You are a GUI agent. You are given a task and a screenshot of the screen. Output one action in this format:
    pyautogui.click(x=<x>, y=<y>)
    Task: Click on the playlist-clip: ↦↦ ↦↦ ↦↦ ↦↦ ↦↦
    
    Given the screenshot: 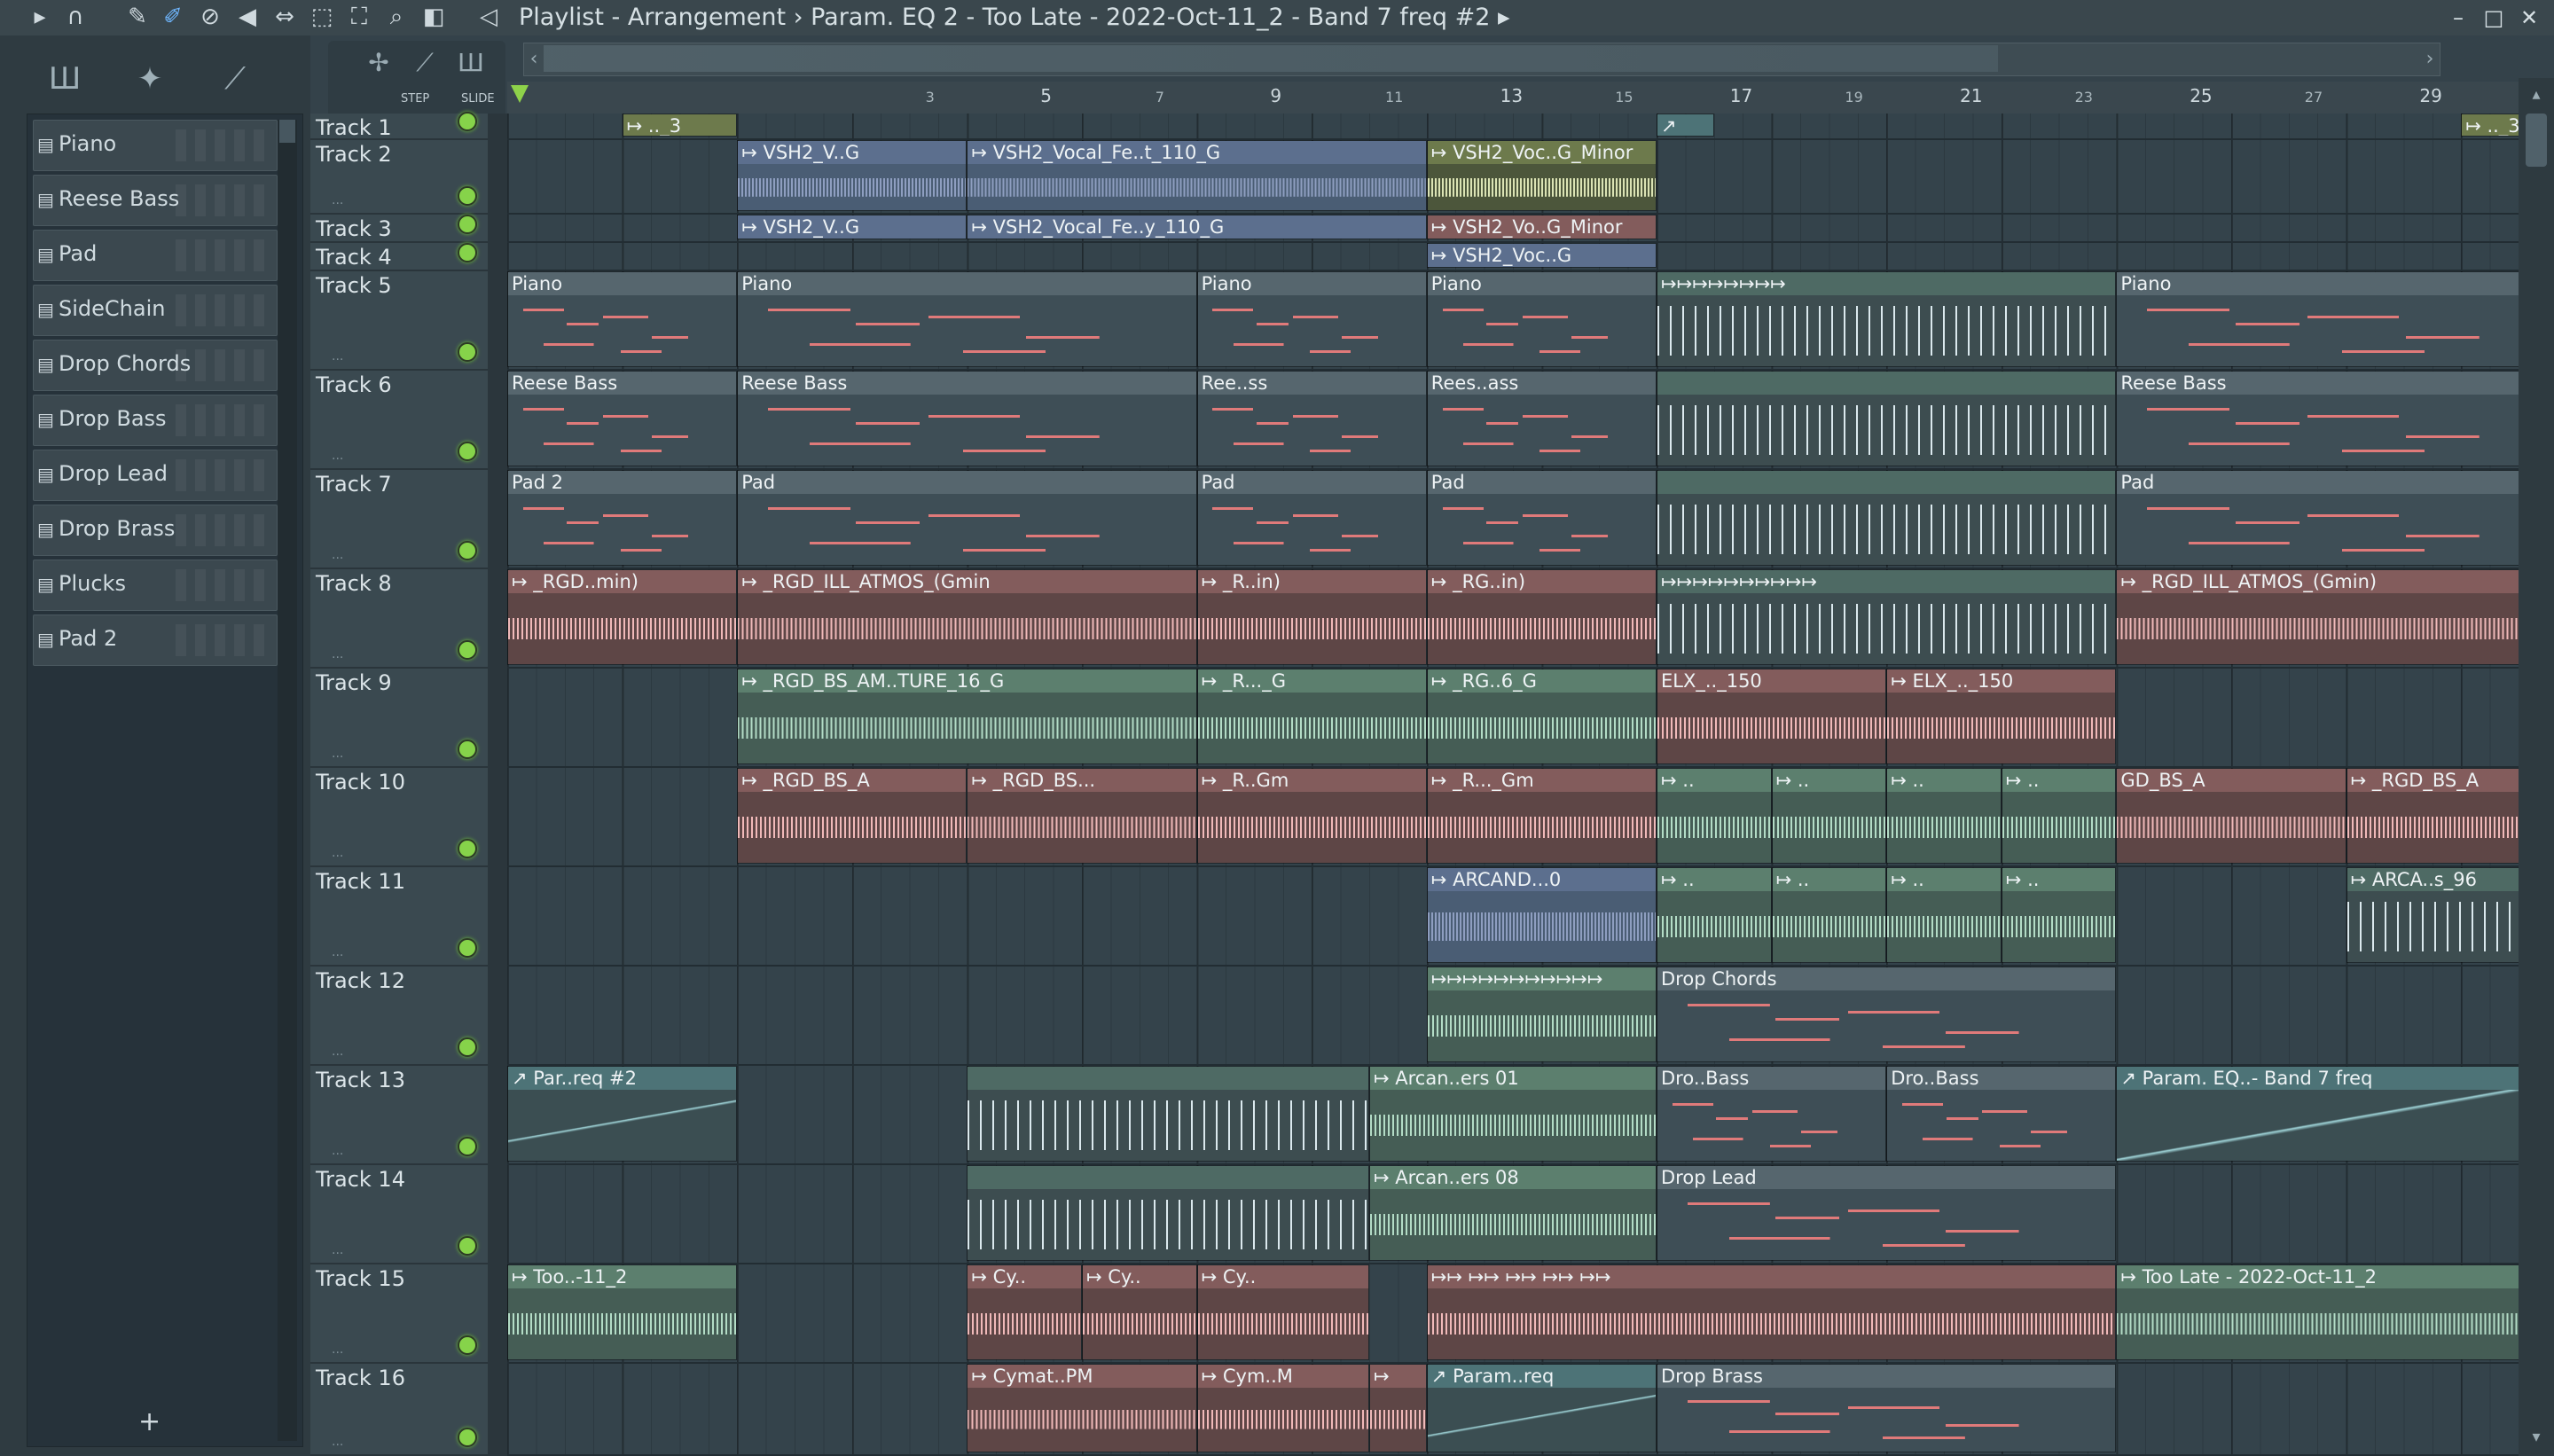 What is the action you would take?
    pyautogui.click(x=1771, y=1312)
    